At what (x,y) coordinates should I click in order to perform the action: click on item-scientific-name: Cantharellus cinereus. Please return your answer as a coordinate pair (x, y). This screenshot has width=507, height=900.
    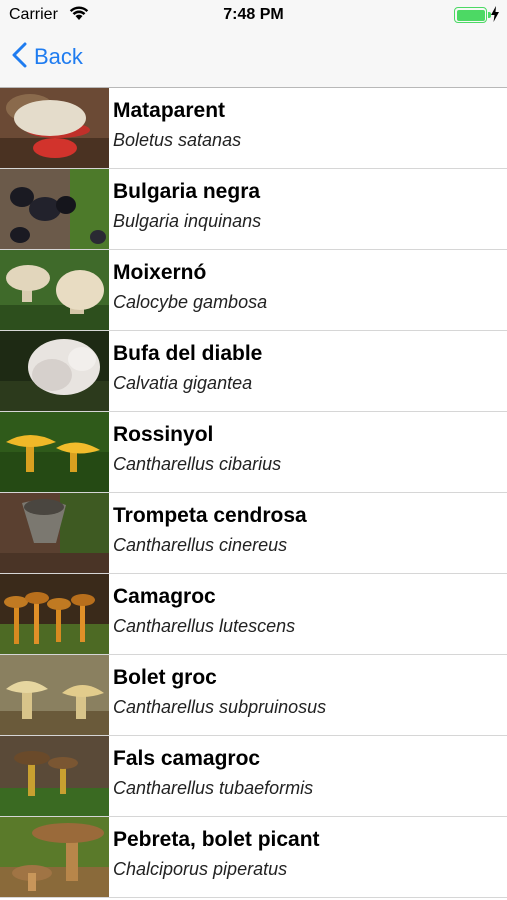
    Looking at the image, I should click on (200, 545).